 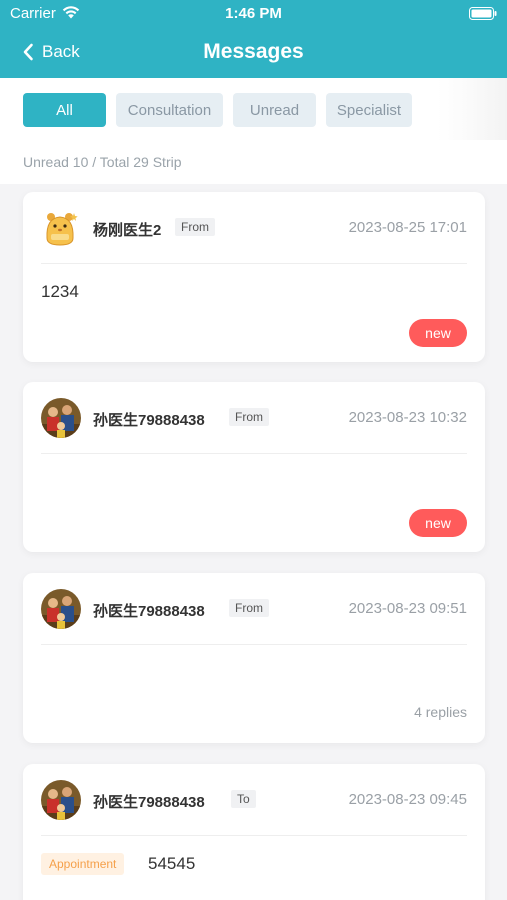 I want to click on message-datetime: 2023-08-25 17:01, so click(x=407, y=227).